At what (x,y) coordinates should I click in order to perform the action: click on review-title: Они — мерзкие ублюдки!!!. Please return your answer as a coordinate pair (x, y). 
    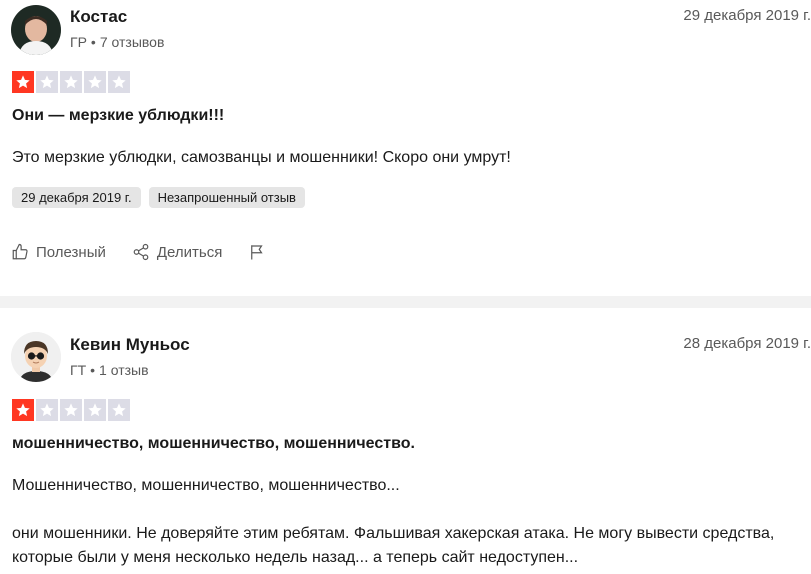
    Looking at the image, I should click on (118, 116).